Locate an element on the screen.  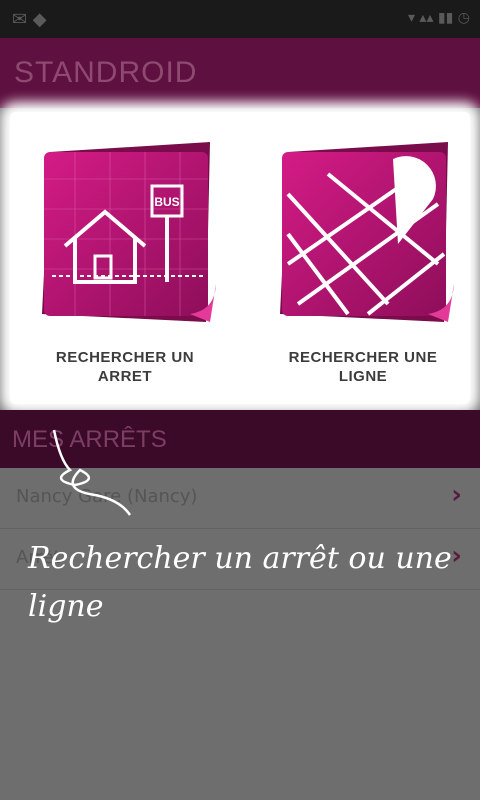
search-line-button: RECHERCHER UNE LIGNE is located at coordinates (363, 264).